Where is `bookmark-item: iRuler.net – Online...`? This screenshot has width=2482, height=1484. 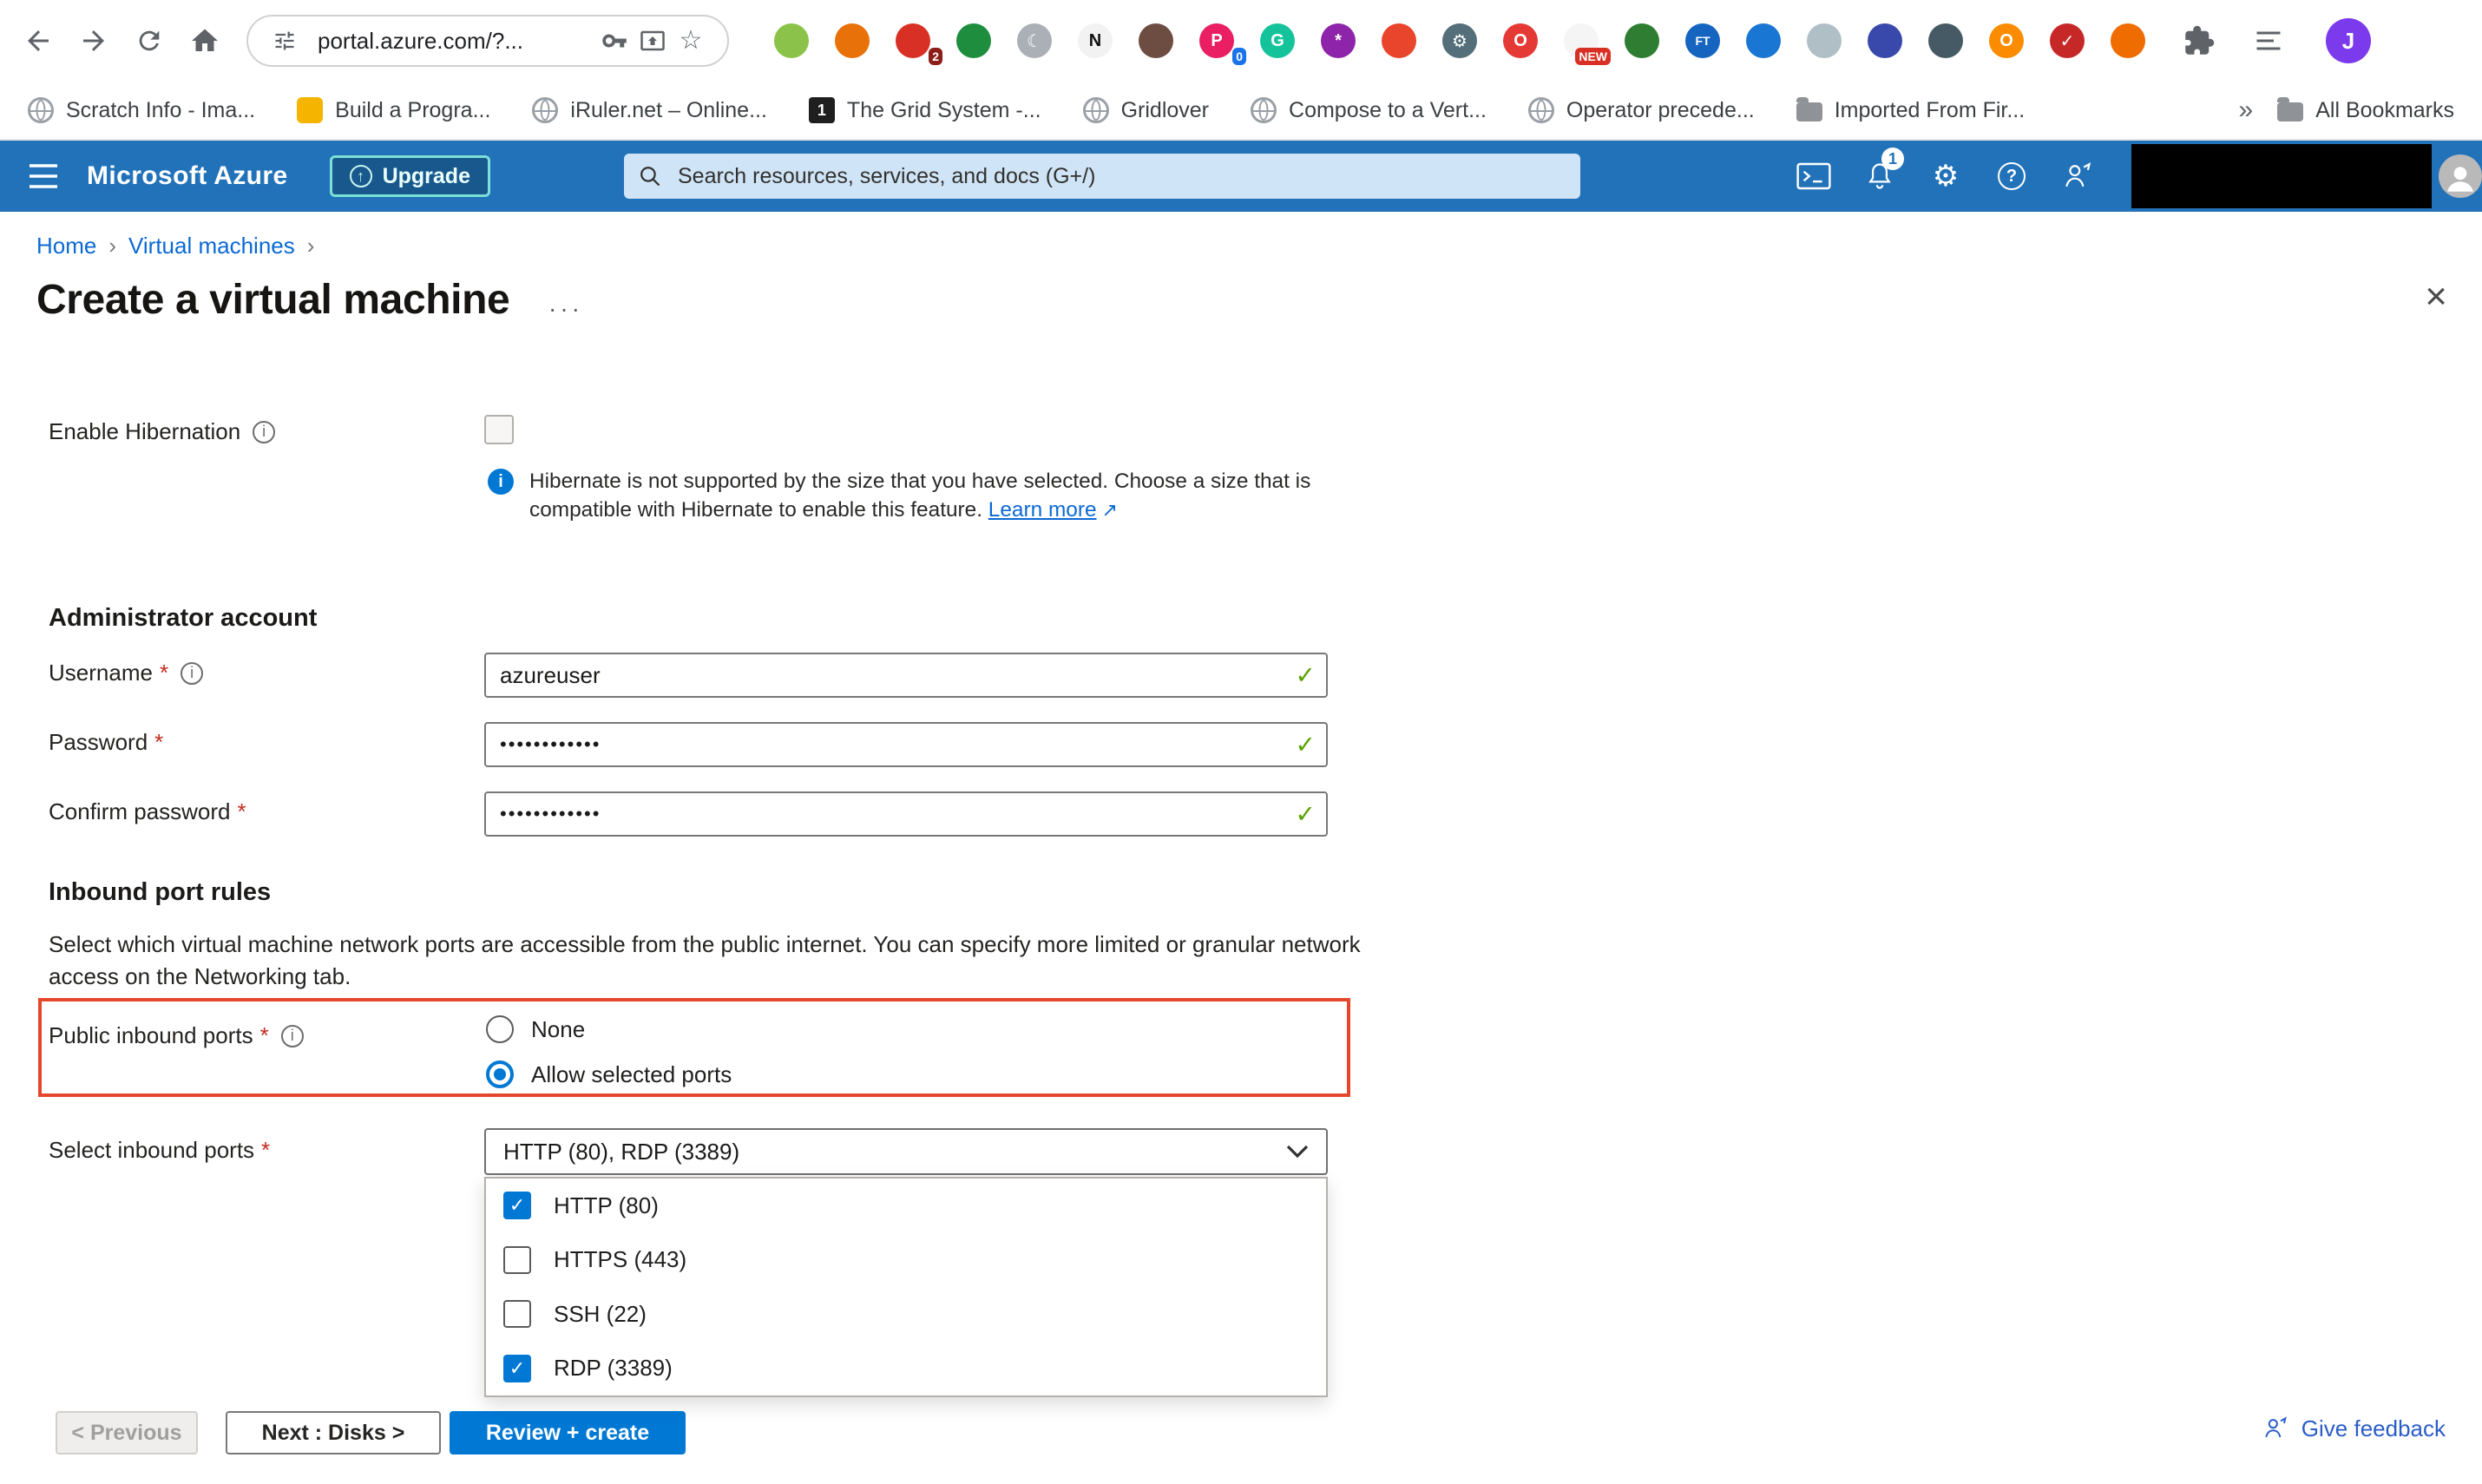
bookmark-item: iRuler.net – Online... is located at coordinates (649, 110).